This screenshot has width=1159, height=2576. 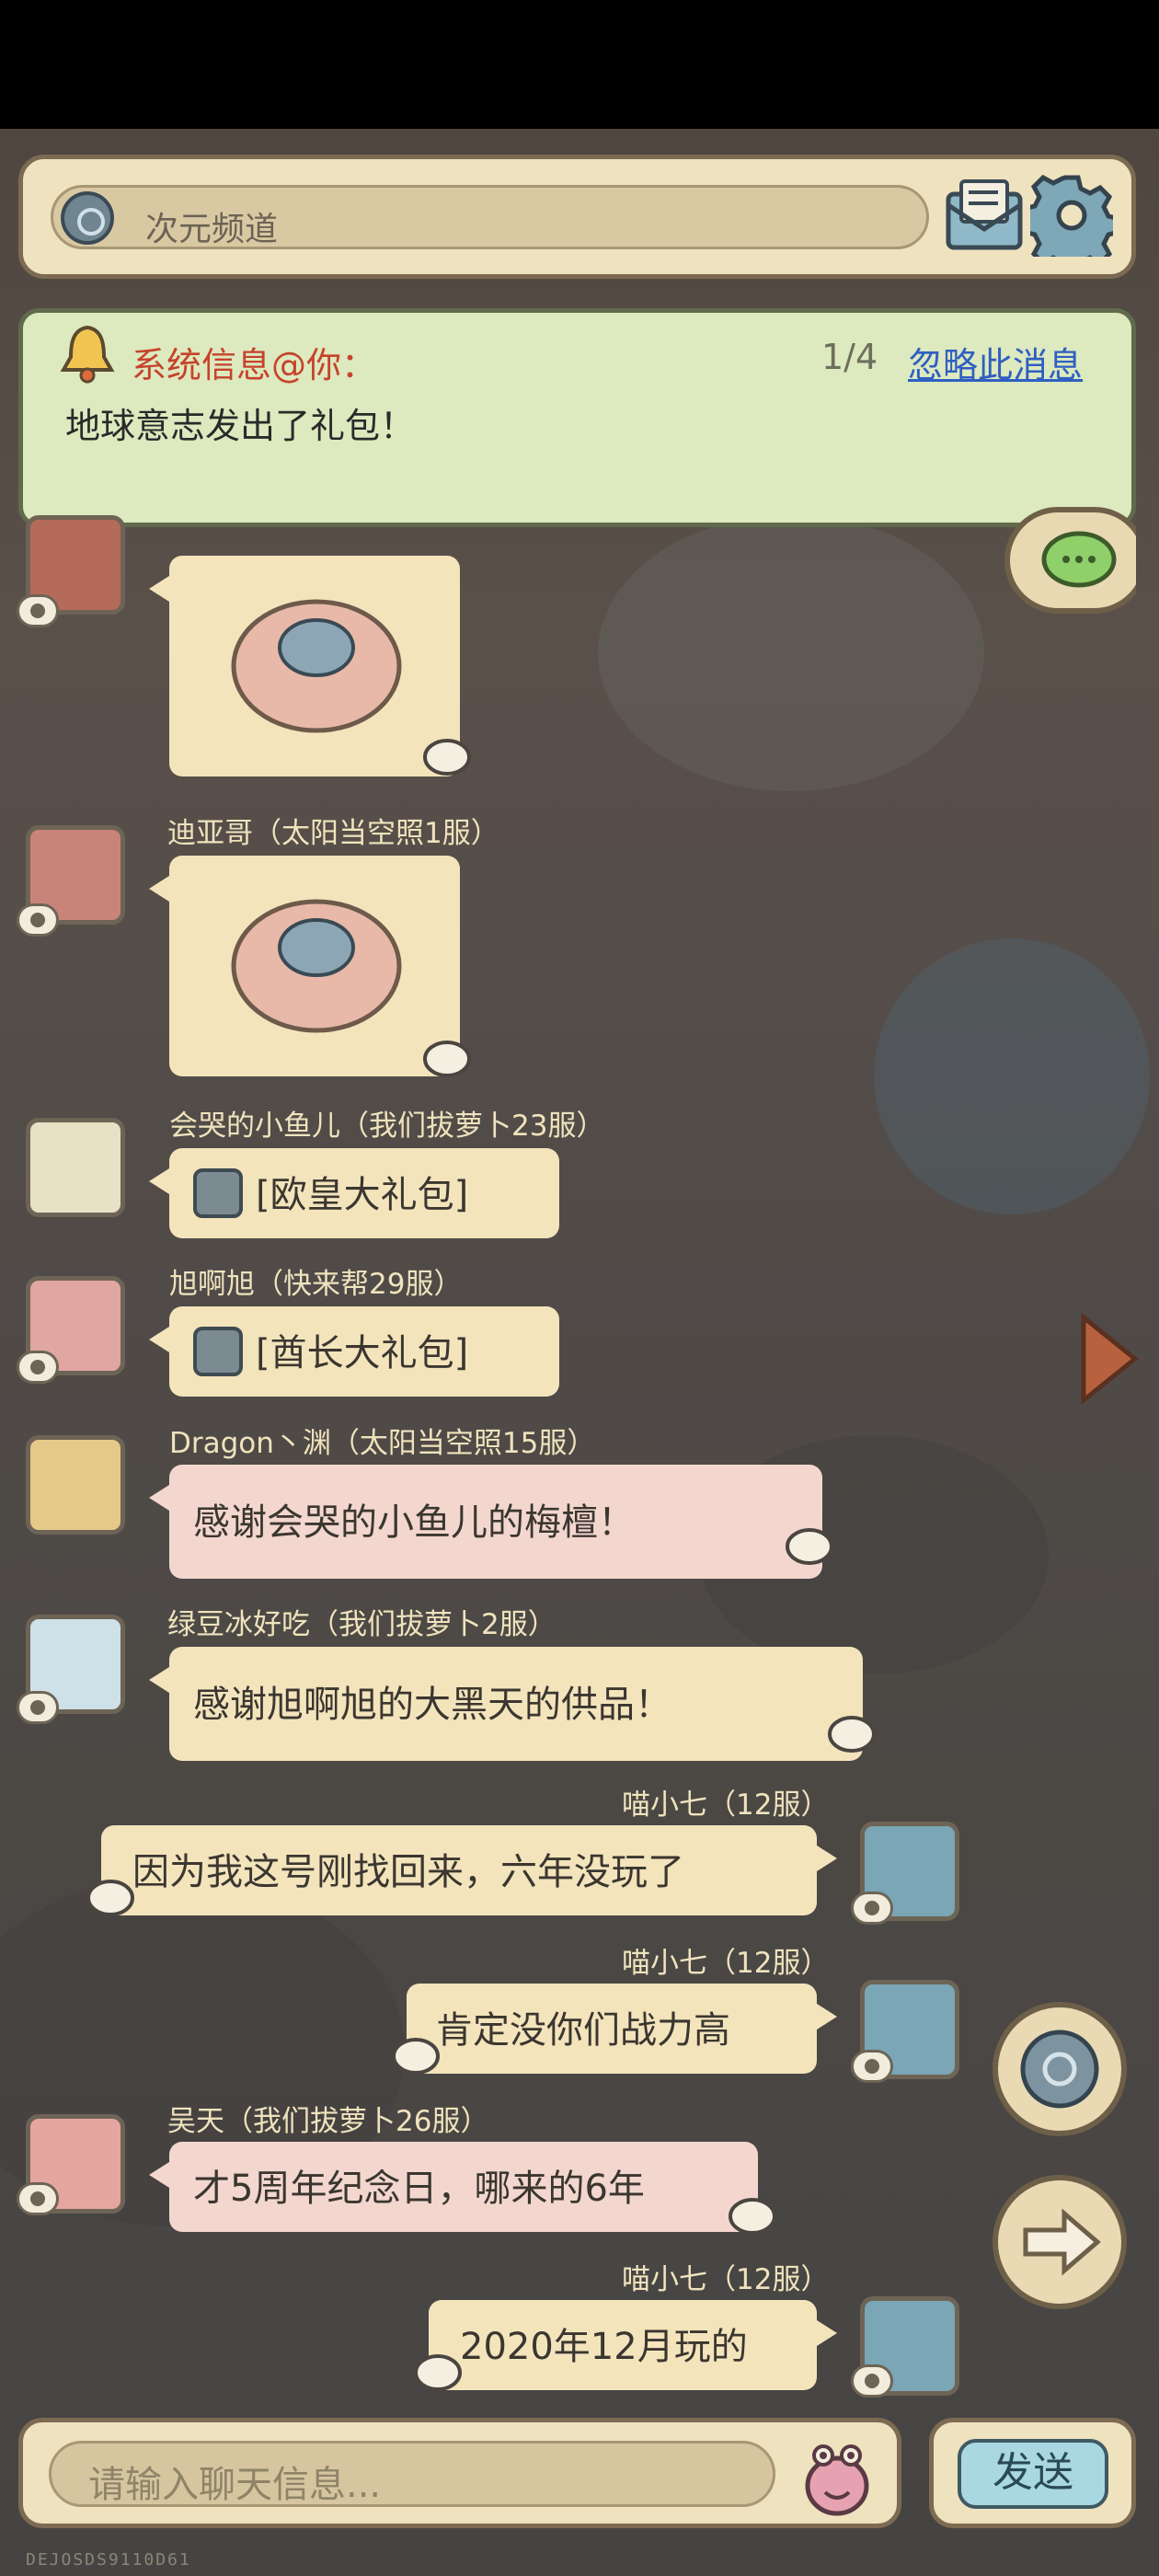 What do you see at coordinates (1060, 2069) in the screenshot?
I see `refresh-icon` at bounding box center [1060, 2069].